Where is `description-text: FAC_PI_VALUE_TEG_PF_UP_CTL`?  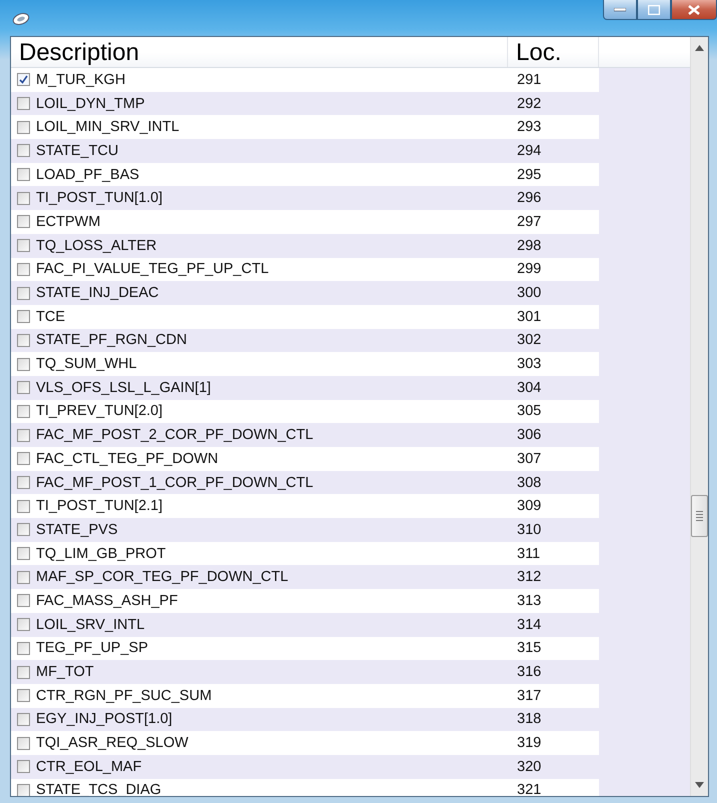 description-text: FAC_PI_VALUE_TEG_PF_UP_CTL is located at coordinates (153, 269).